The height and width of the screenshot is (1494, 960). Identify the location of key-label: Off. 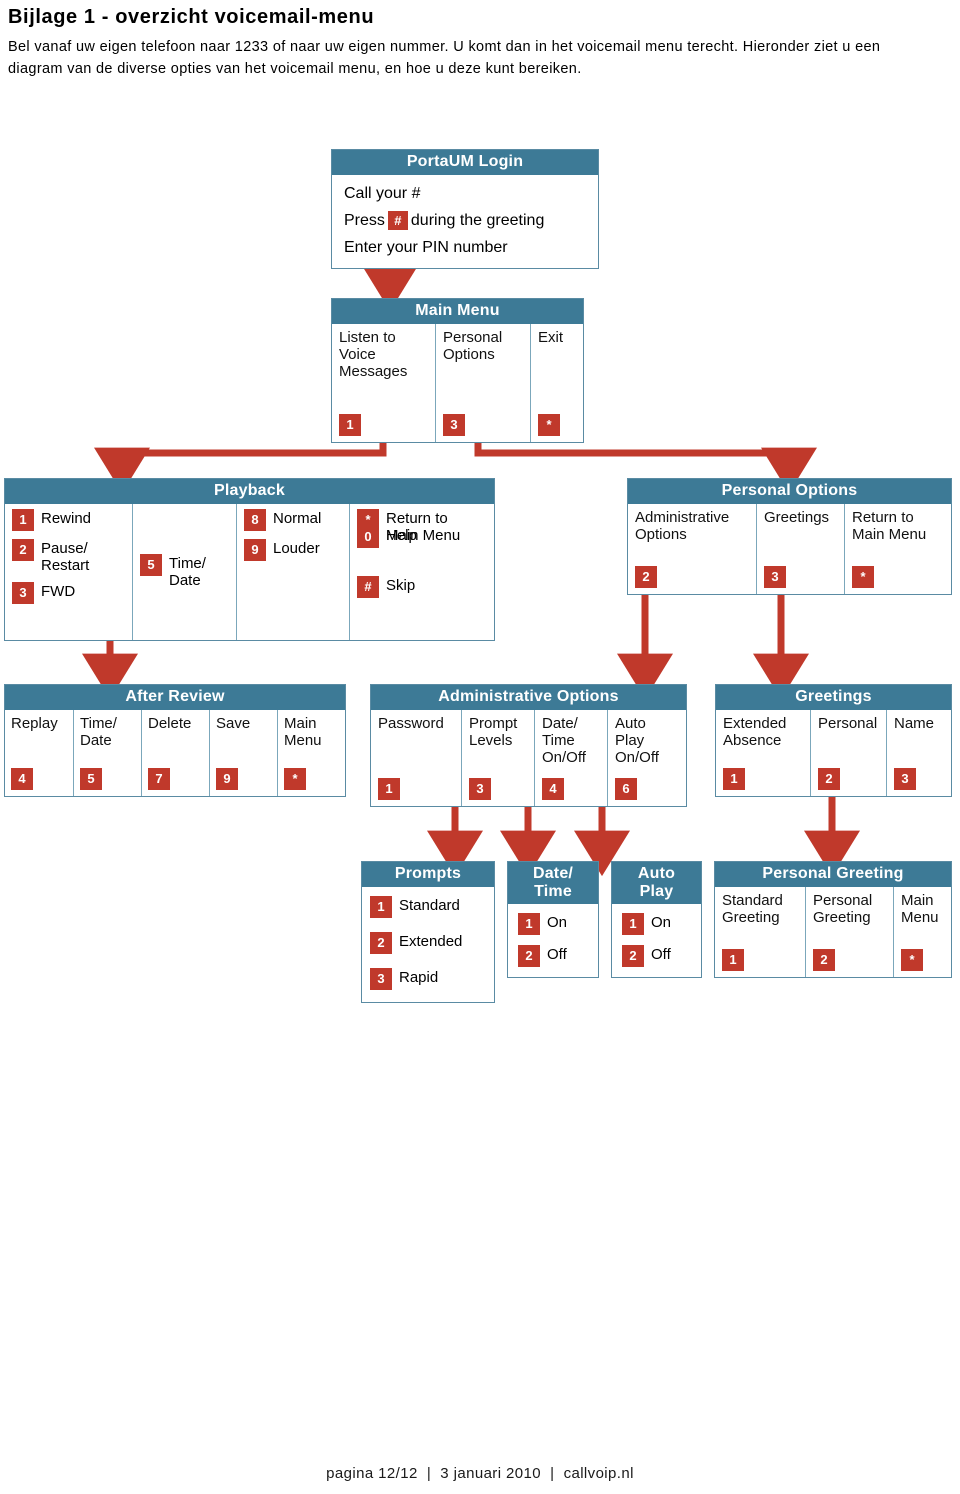
(557, 954).